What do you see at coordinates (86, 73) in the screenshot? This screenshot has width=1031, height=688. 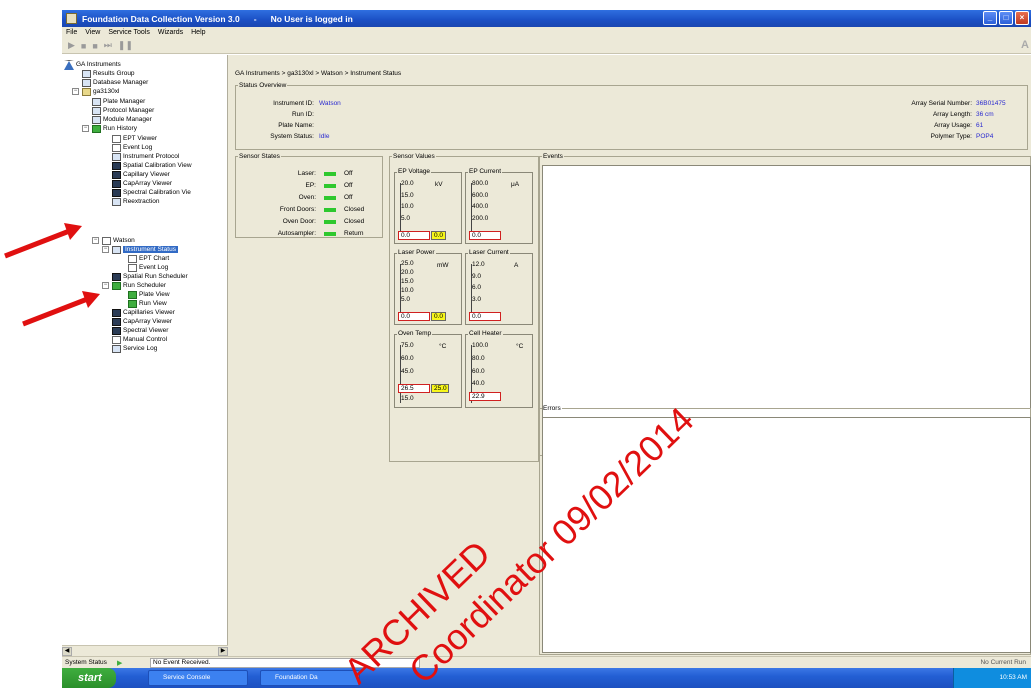 I see `results-group-icon` at bounding box center [86, 73].